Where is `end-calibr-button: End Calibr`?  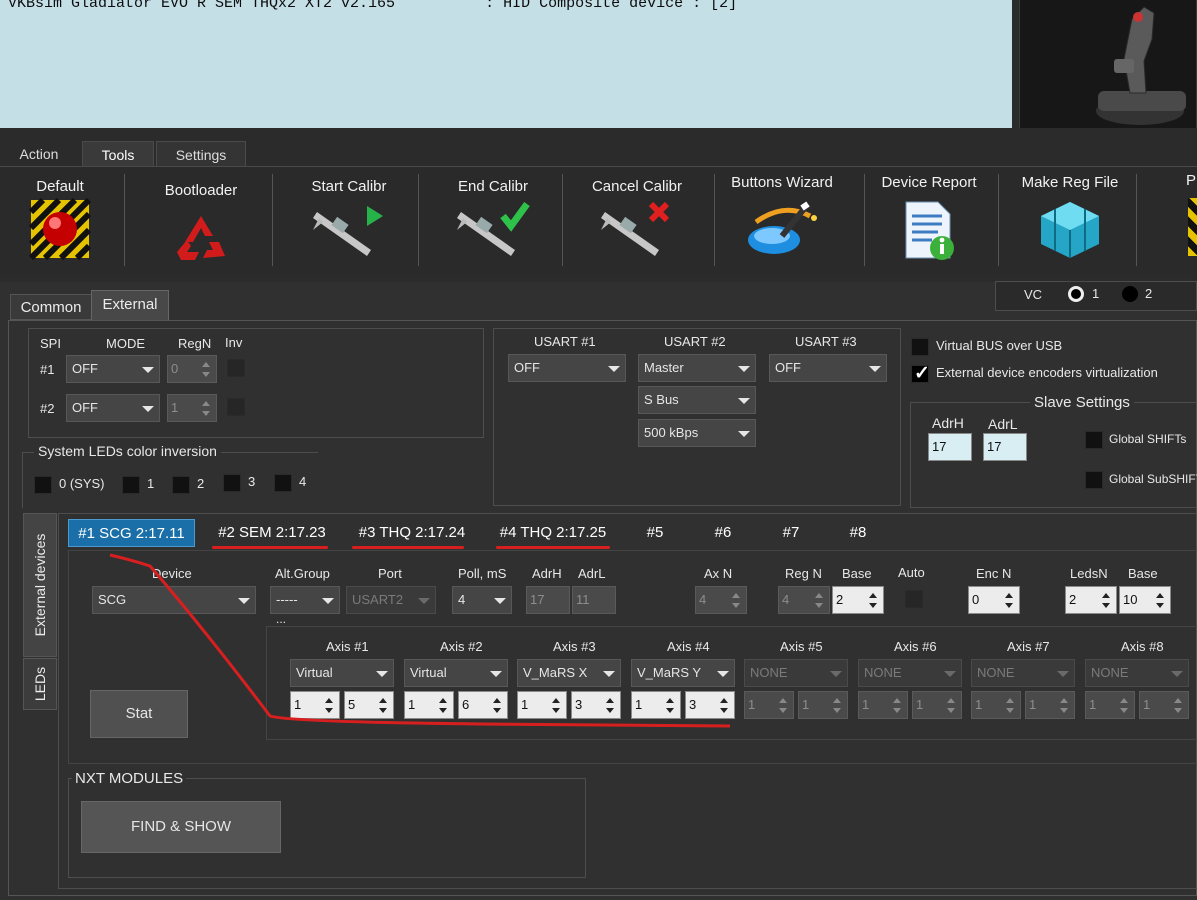 end-calibr-button: End Calibr is located at coordinates (493, 220).